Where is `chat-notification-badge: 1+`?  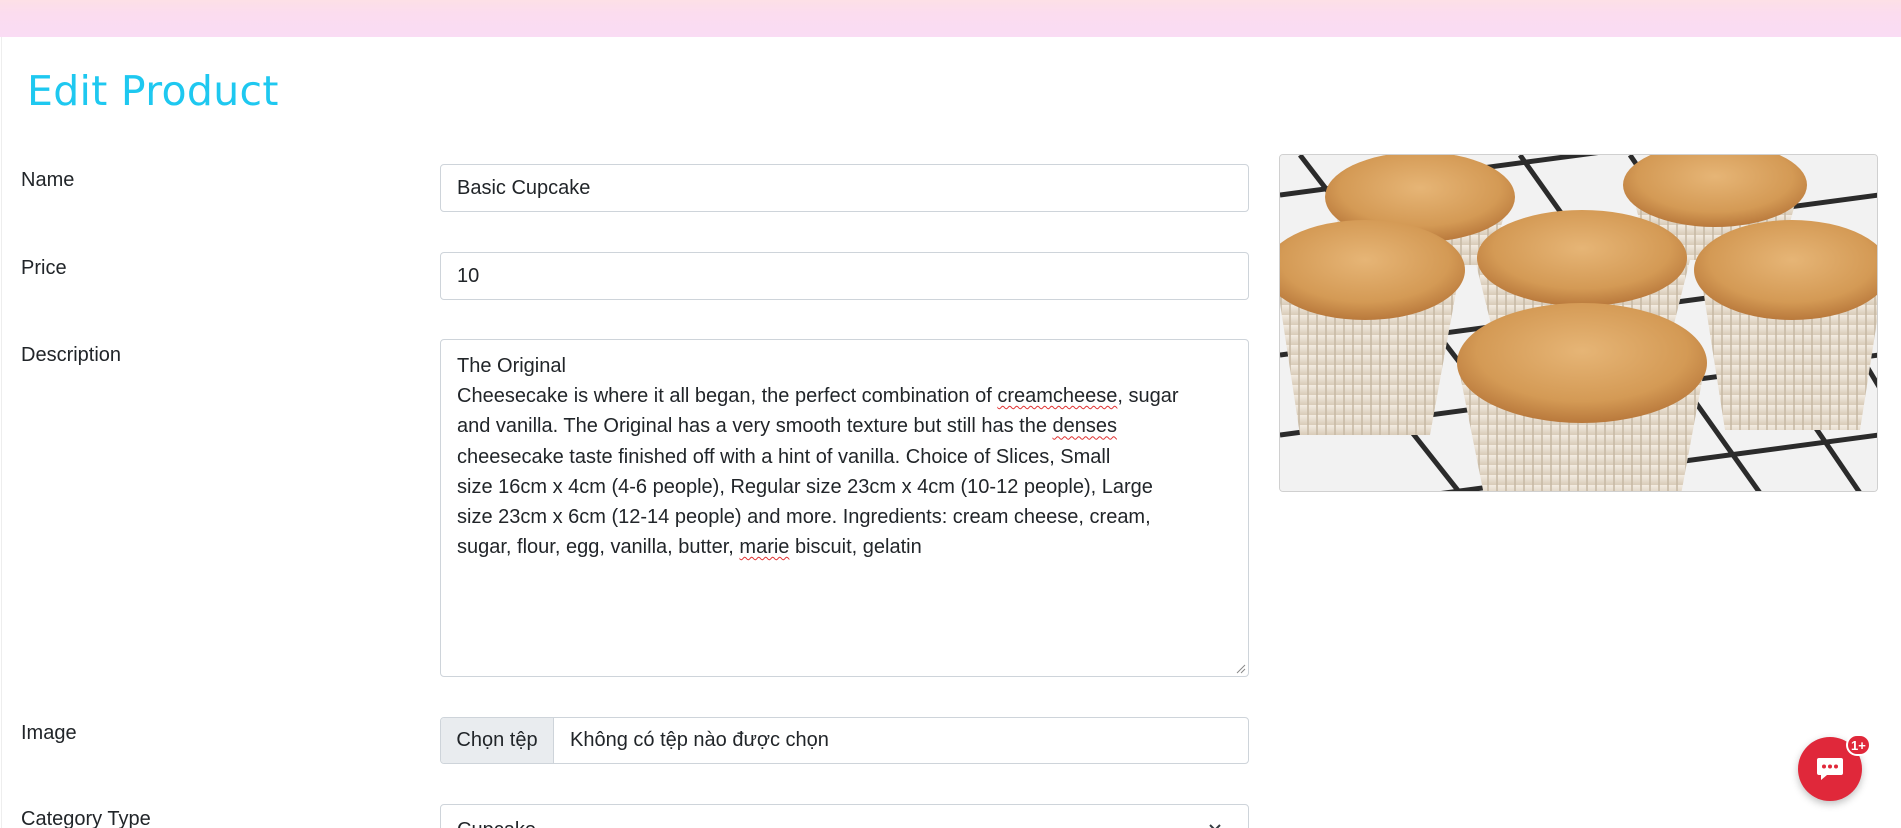 chat-notification-badge: 1+ is located at coordinates (1858, 745).